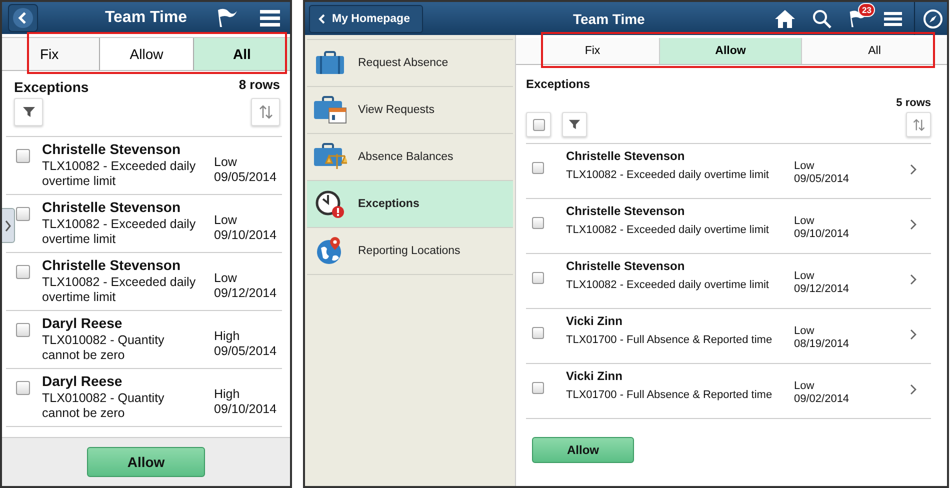 The image size is (950, 488). What do you see at coordinates (410, 203) in the screenshot?
I see `sidebar-item: Exceptions` at bounding box center [410, 203].